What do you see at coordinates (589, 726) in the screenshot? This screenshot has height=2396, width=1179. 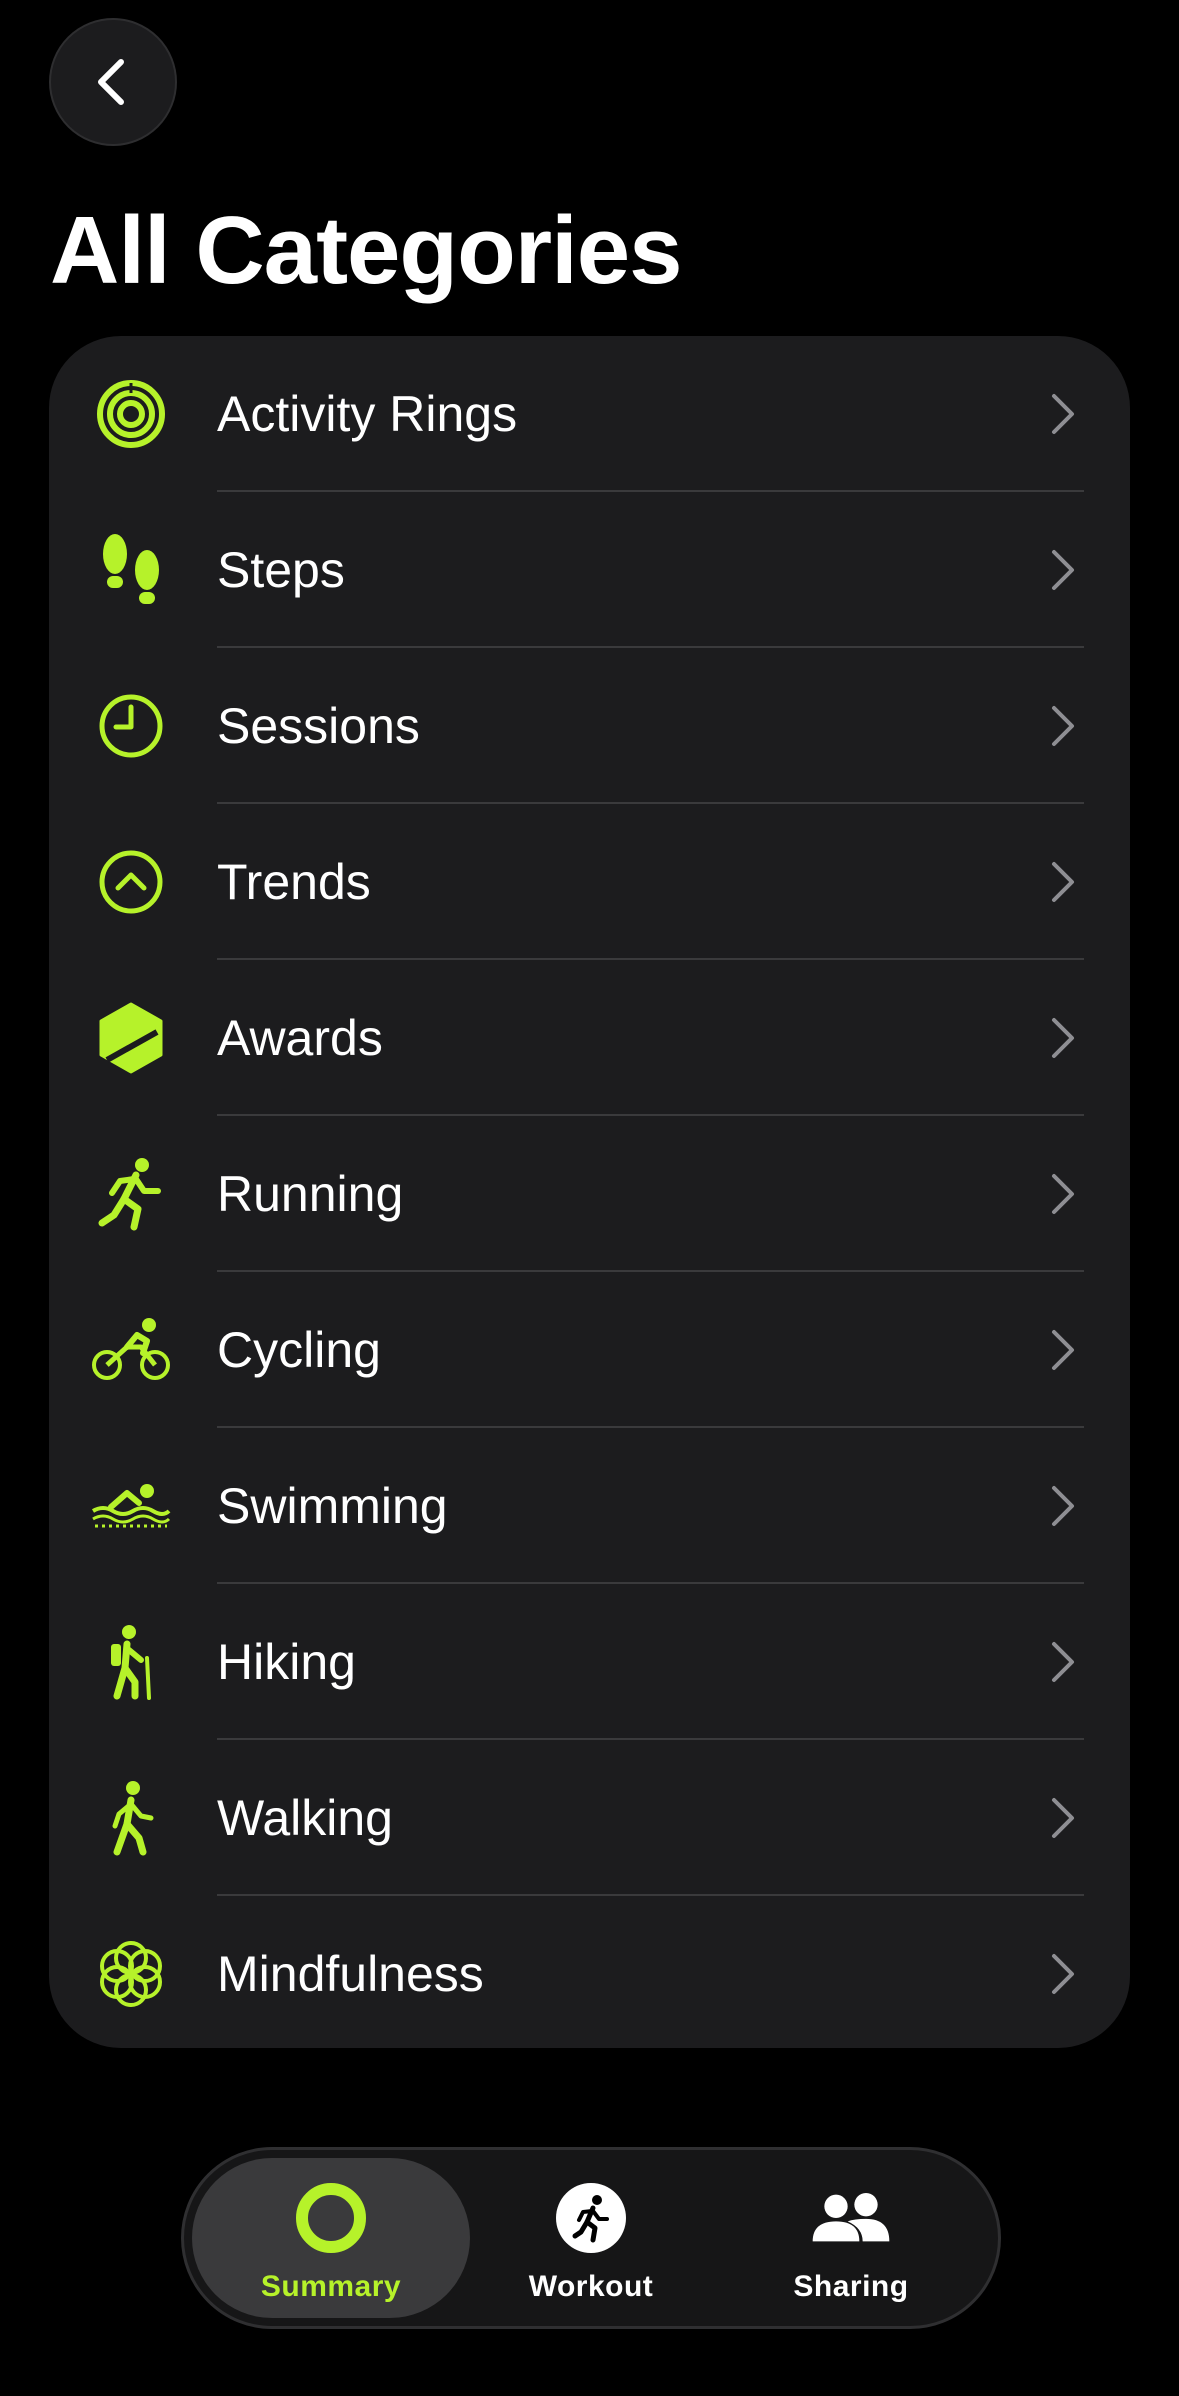 I see `category-sessions: Sessions` at bounding box center [589, 726].